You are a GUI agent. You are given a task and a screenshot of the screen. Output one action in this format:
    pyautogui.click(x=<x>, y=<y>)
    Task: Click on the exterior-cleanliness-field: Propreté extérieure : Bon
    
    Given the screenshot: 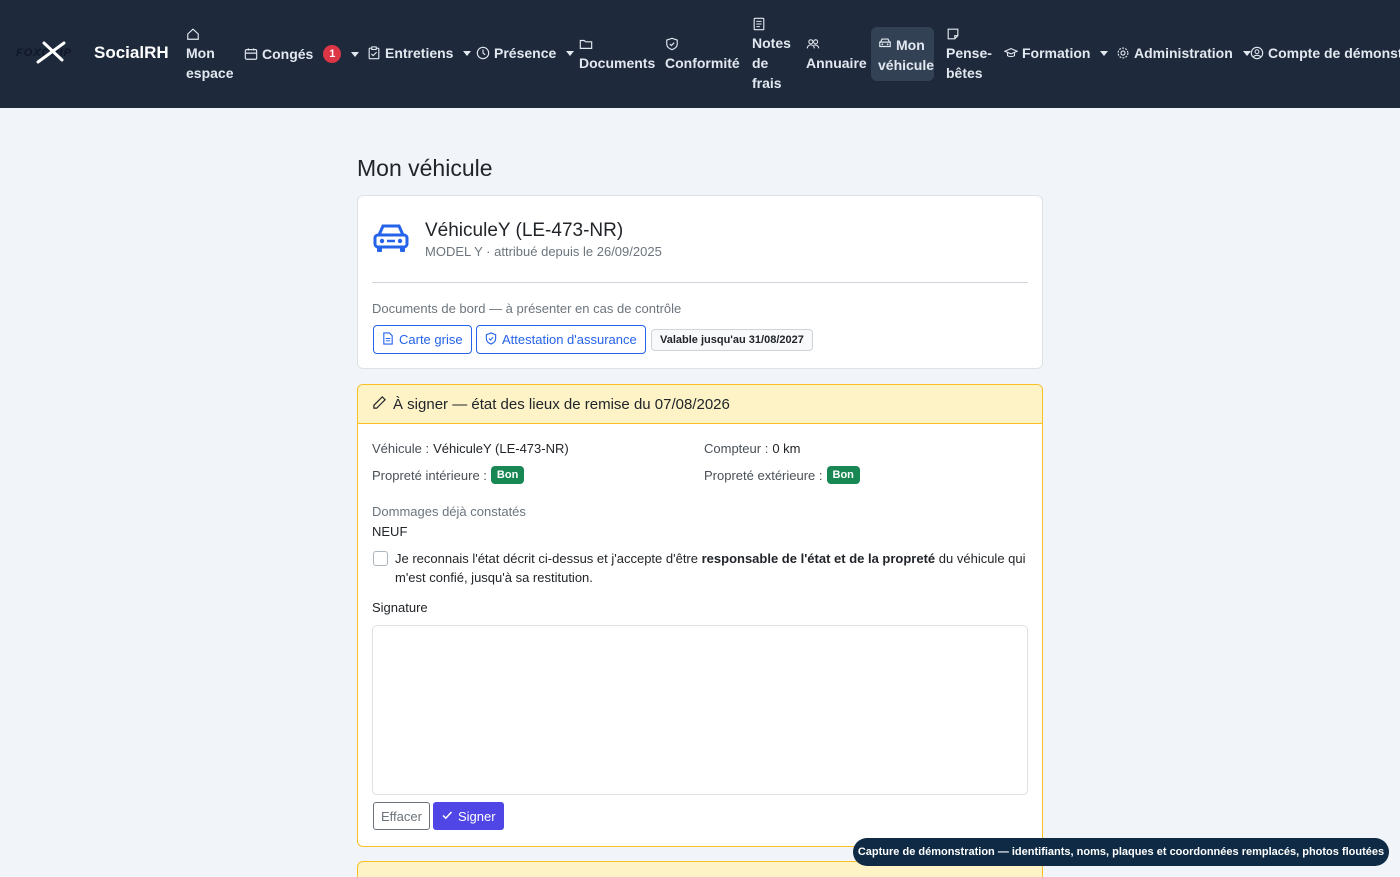 What is the action you would take?
    pyautogui.click(x=782, y=475)
    